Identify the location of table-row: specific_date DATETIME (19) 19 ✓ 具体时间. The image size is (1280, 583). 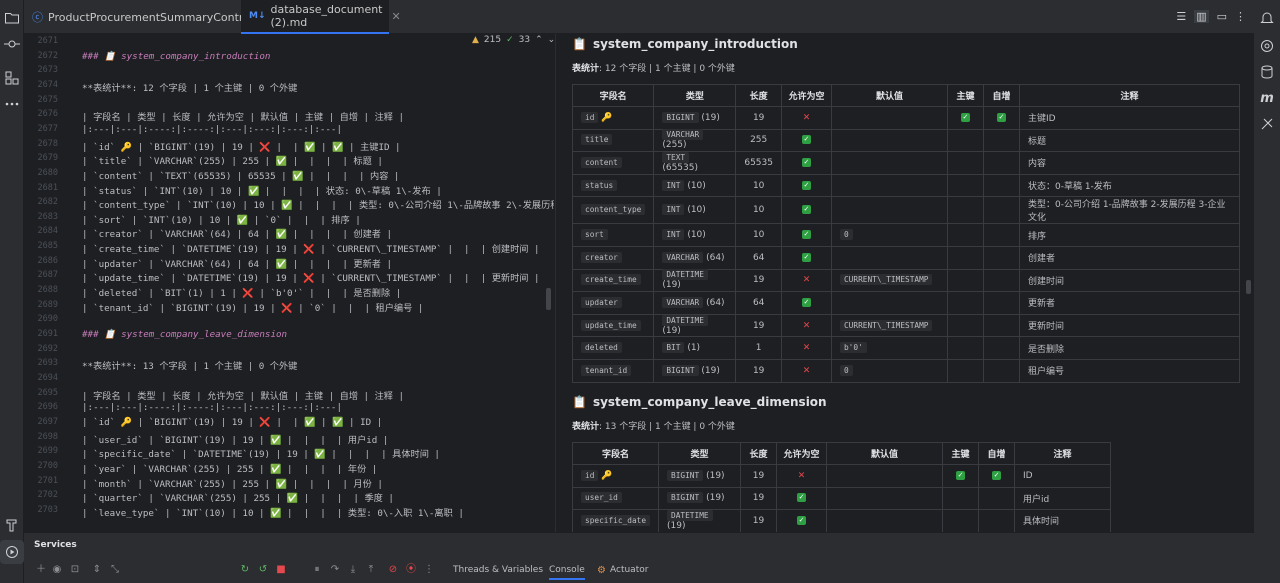
(841, 520).